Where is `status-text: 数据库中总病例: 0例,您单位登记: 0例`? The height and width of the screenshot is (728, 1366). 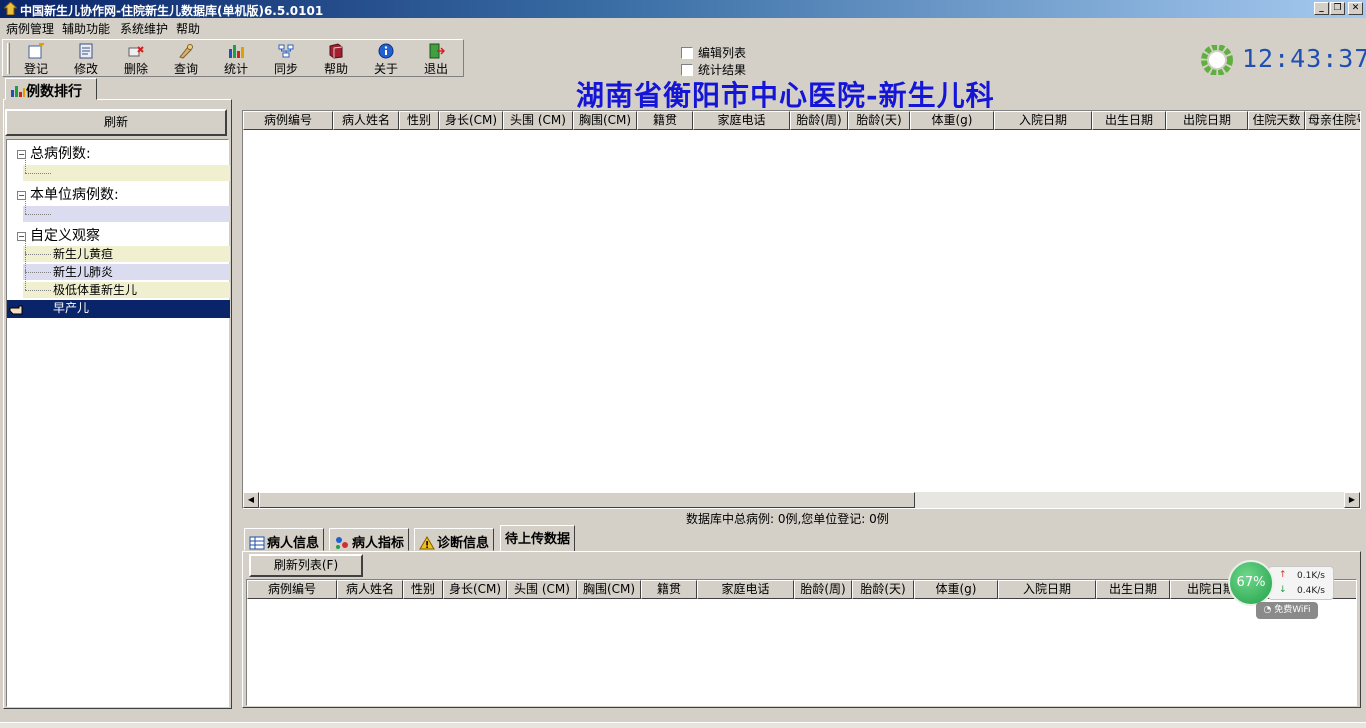
status-text: 数据库中总病例: 0例,您单位登记: 0例 is located at coordinates (787, 519).